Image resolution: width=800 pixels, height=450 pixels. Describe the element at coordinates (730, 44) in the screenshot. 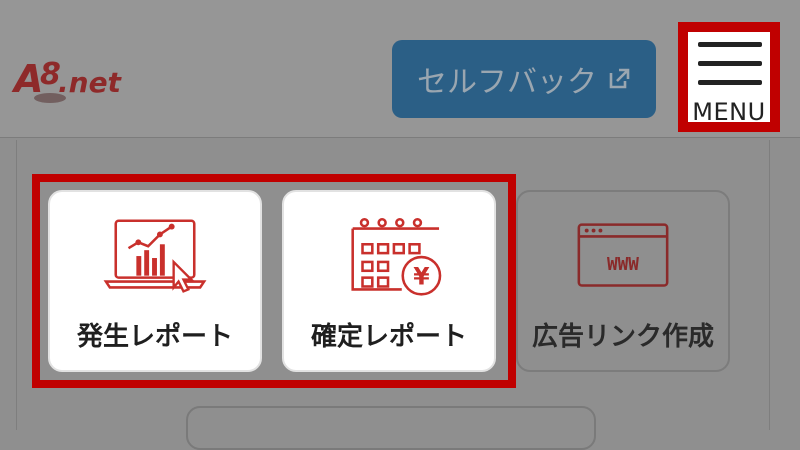

I see `hamburger-icon` at that location.